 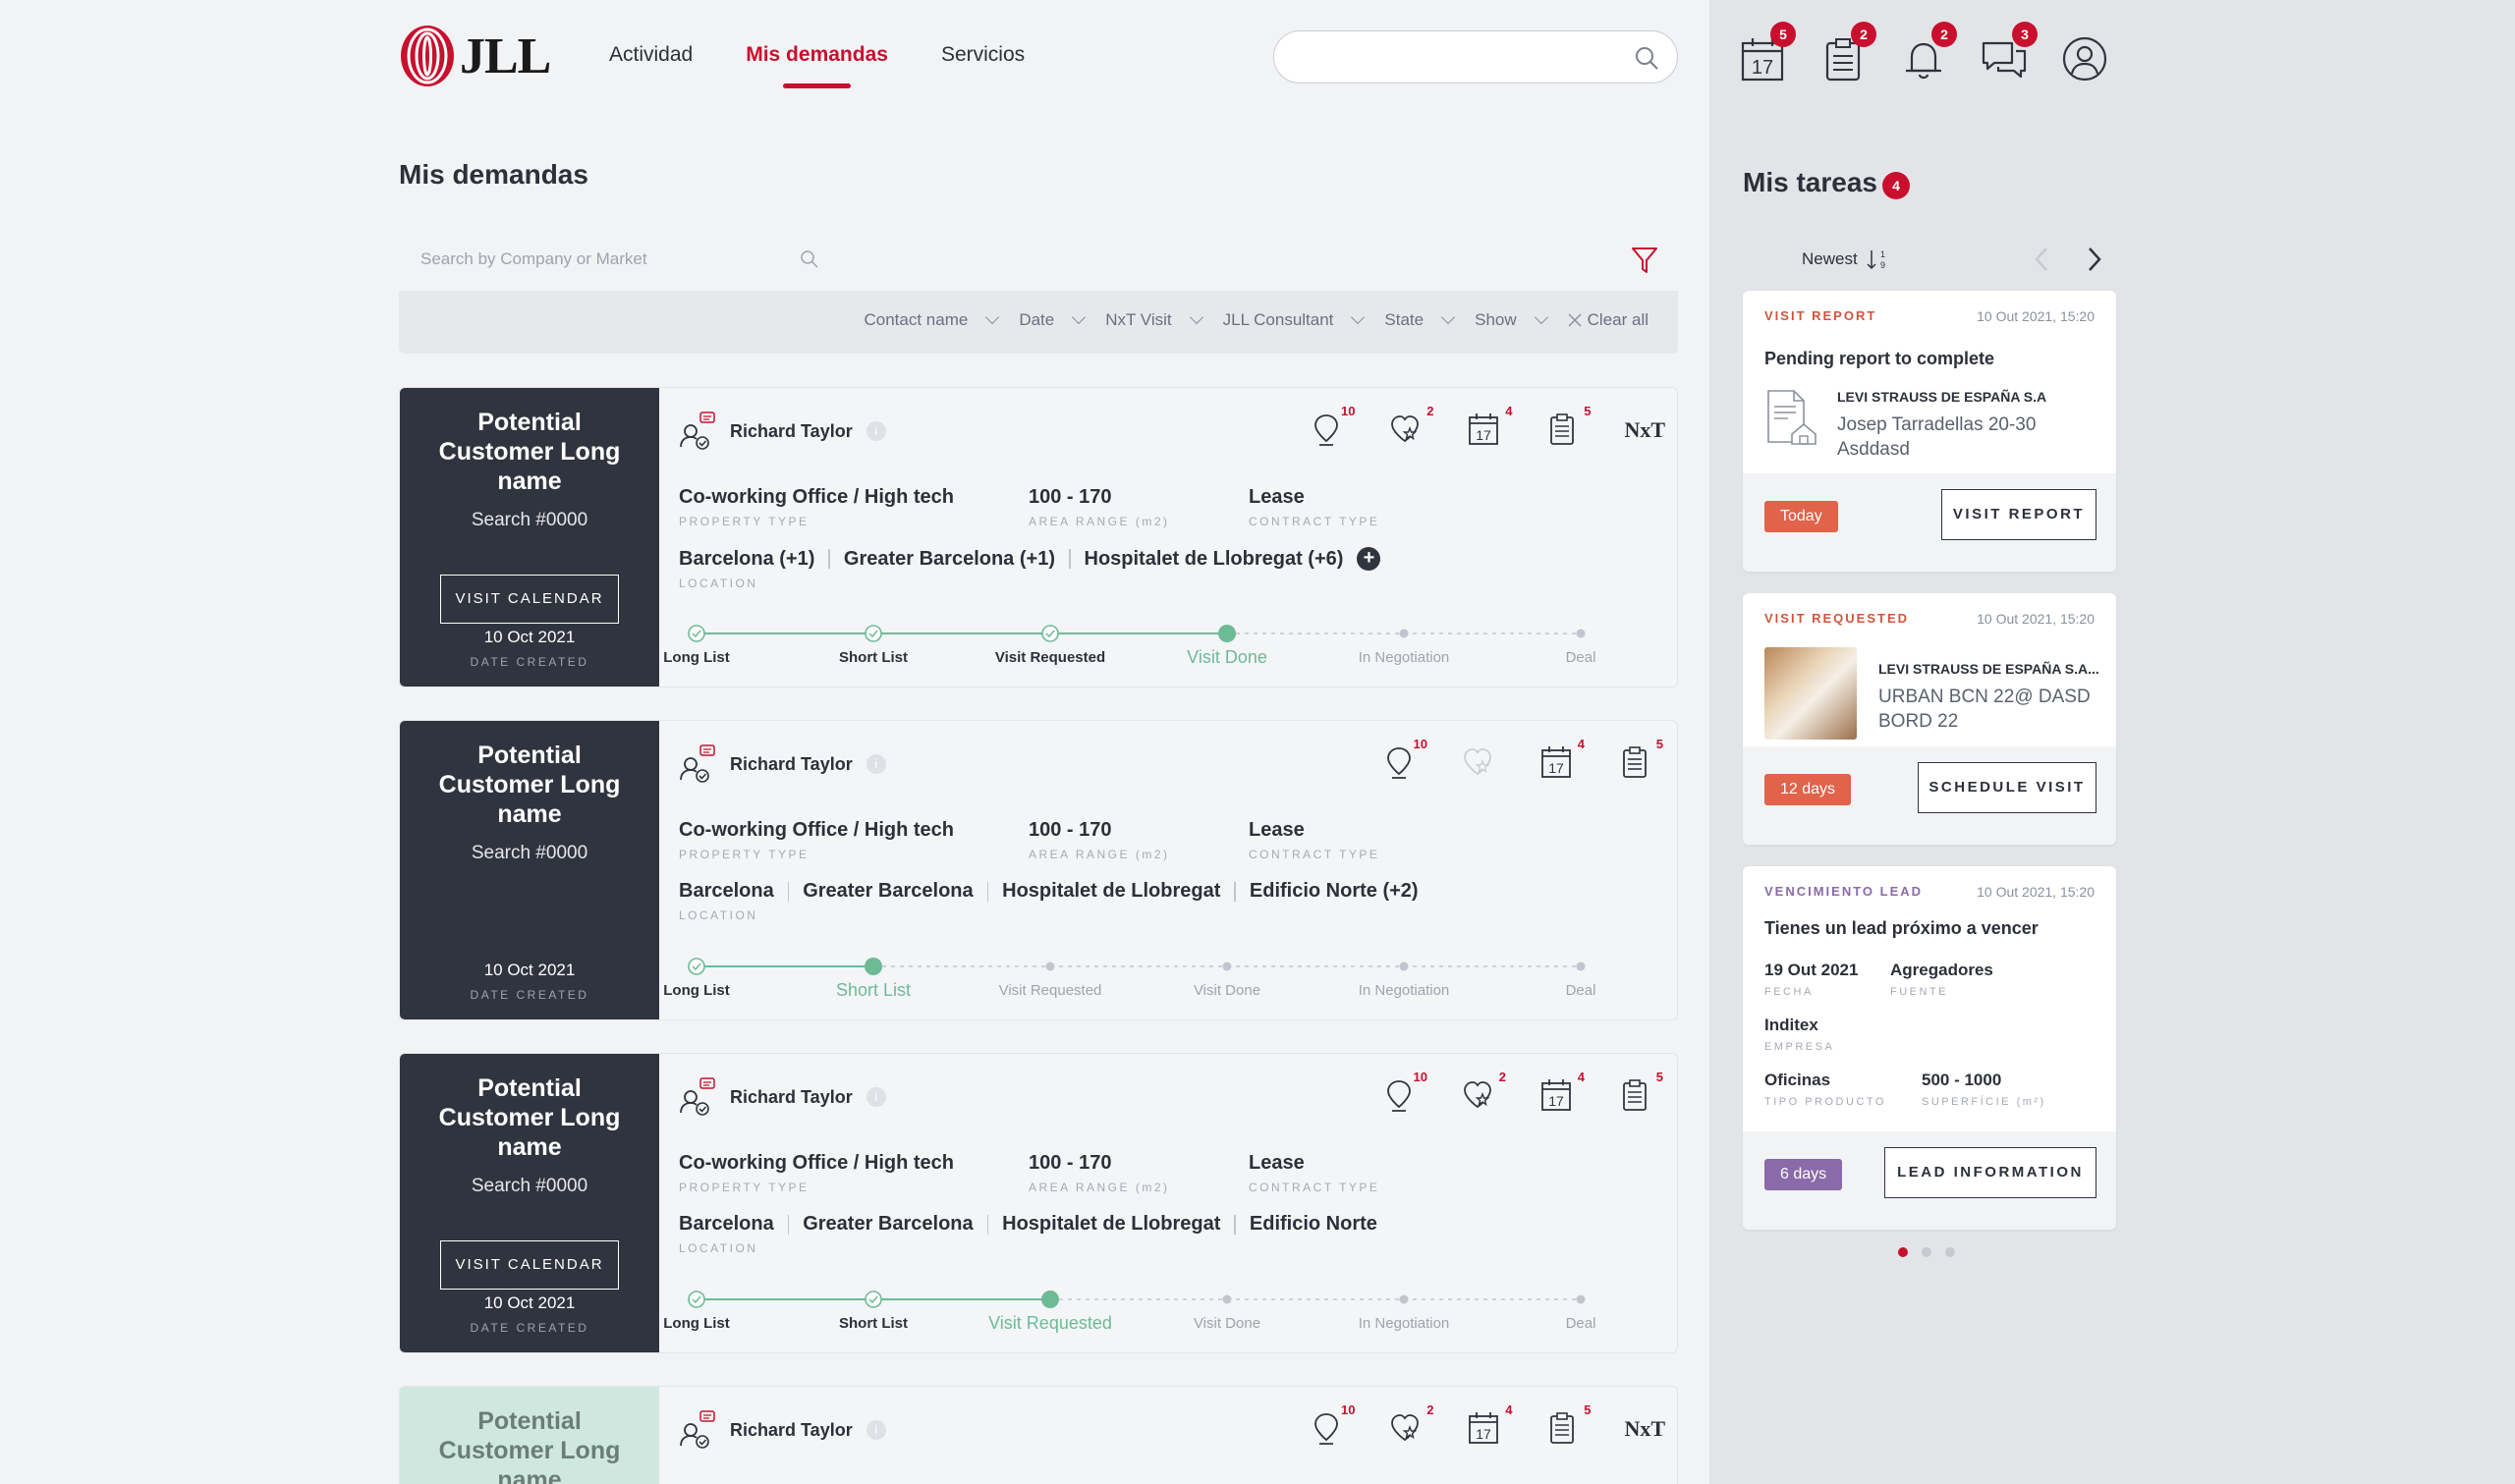 I want to click on main-nav: Actividad Mis demandas Servicios, so click(x=817, y=65).